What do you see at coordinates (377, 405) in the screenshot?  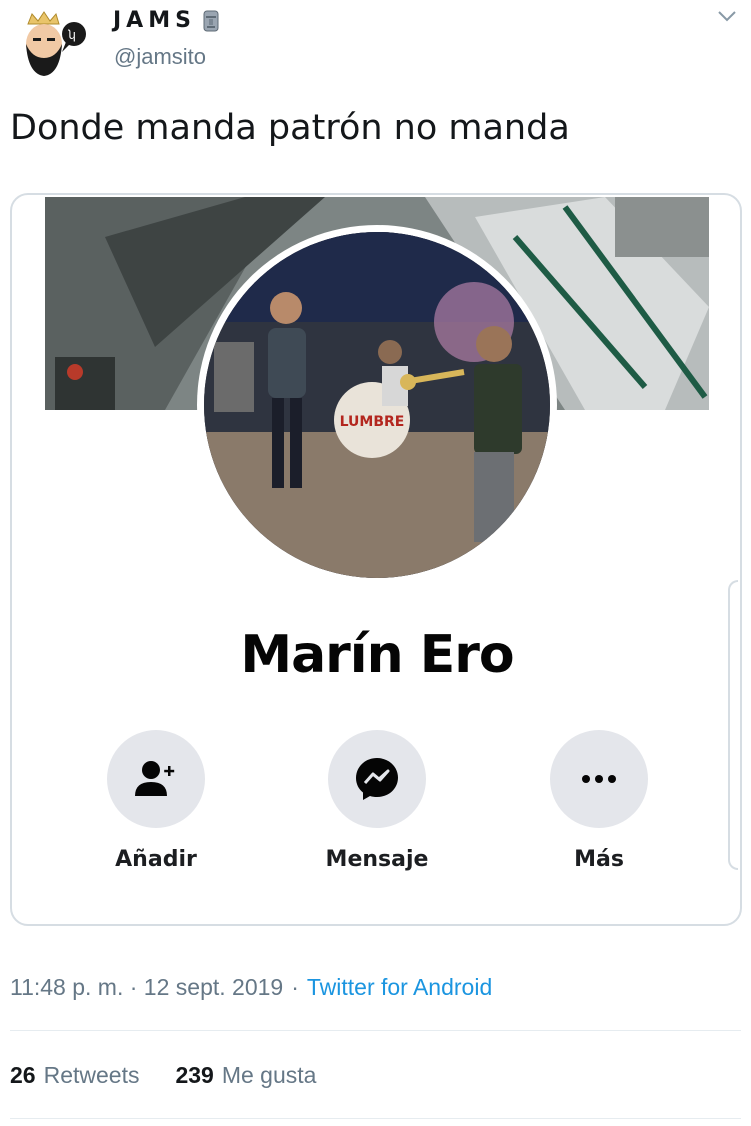 I see `profile-picture: LUMBRE` at bounding box center [377, 405].